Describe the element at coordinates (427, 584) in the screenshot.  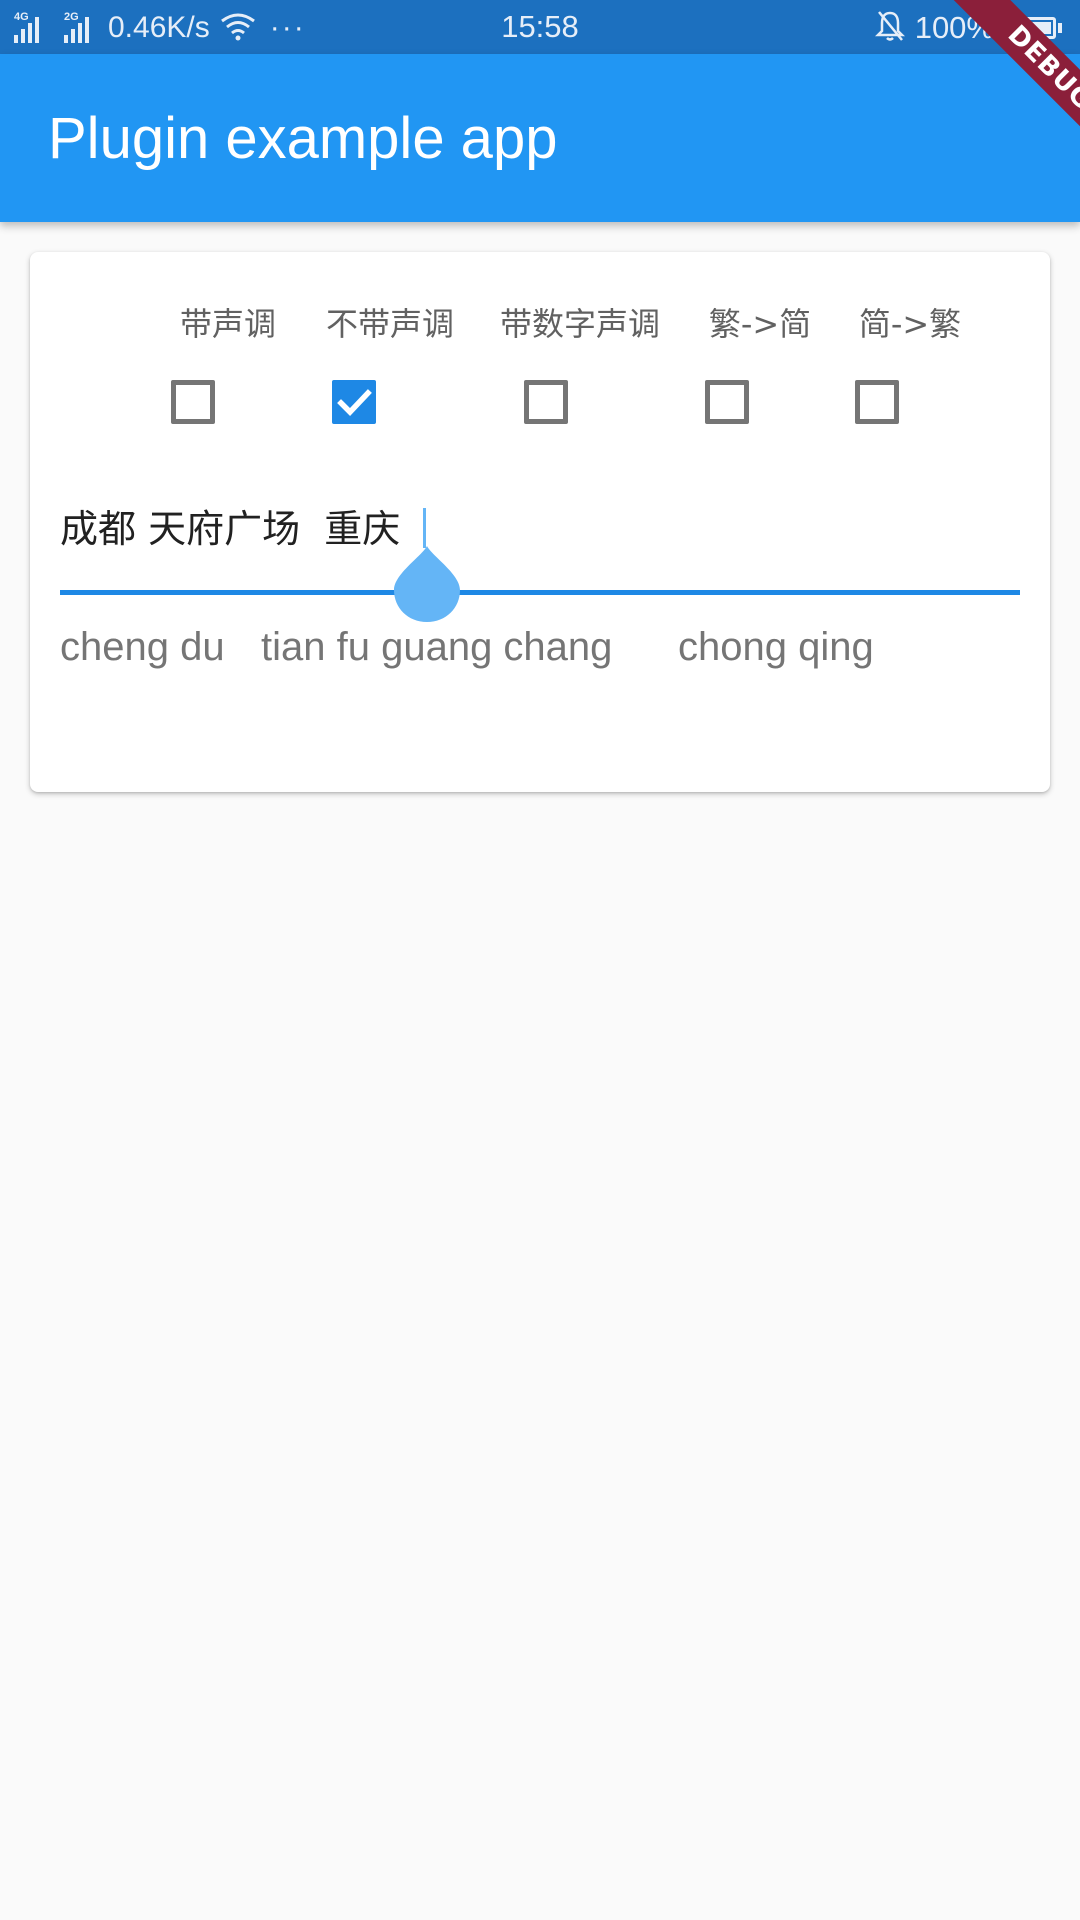
I see `text-selection-handle` at that location.